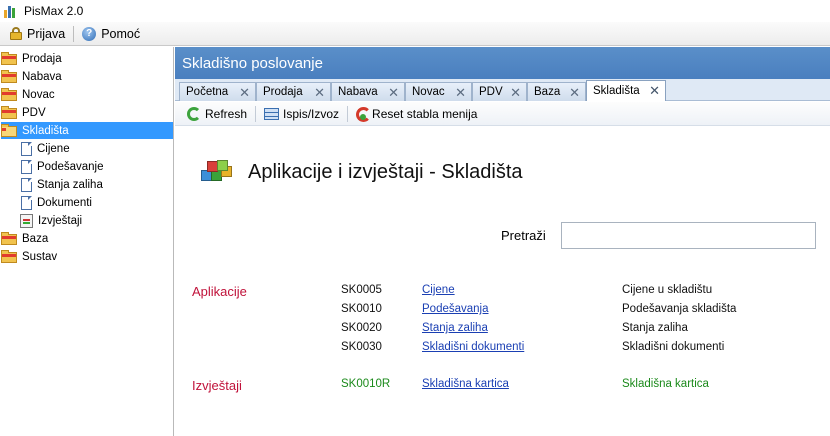 The width and height of the screenshot is (830, 436). What do you see at coordinates (502, 114) in the screenshot?
I see `toolbar: Refresh Ispis/Izvoz Reset stabla menija` at bounding box center [502, 114].